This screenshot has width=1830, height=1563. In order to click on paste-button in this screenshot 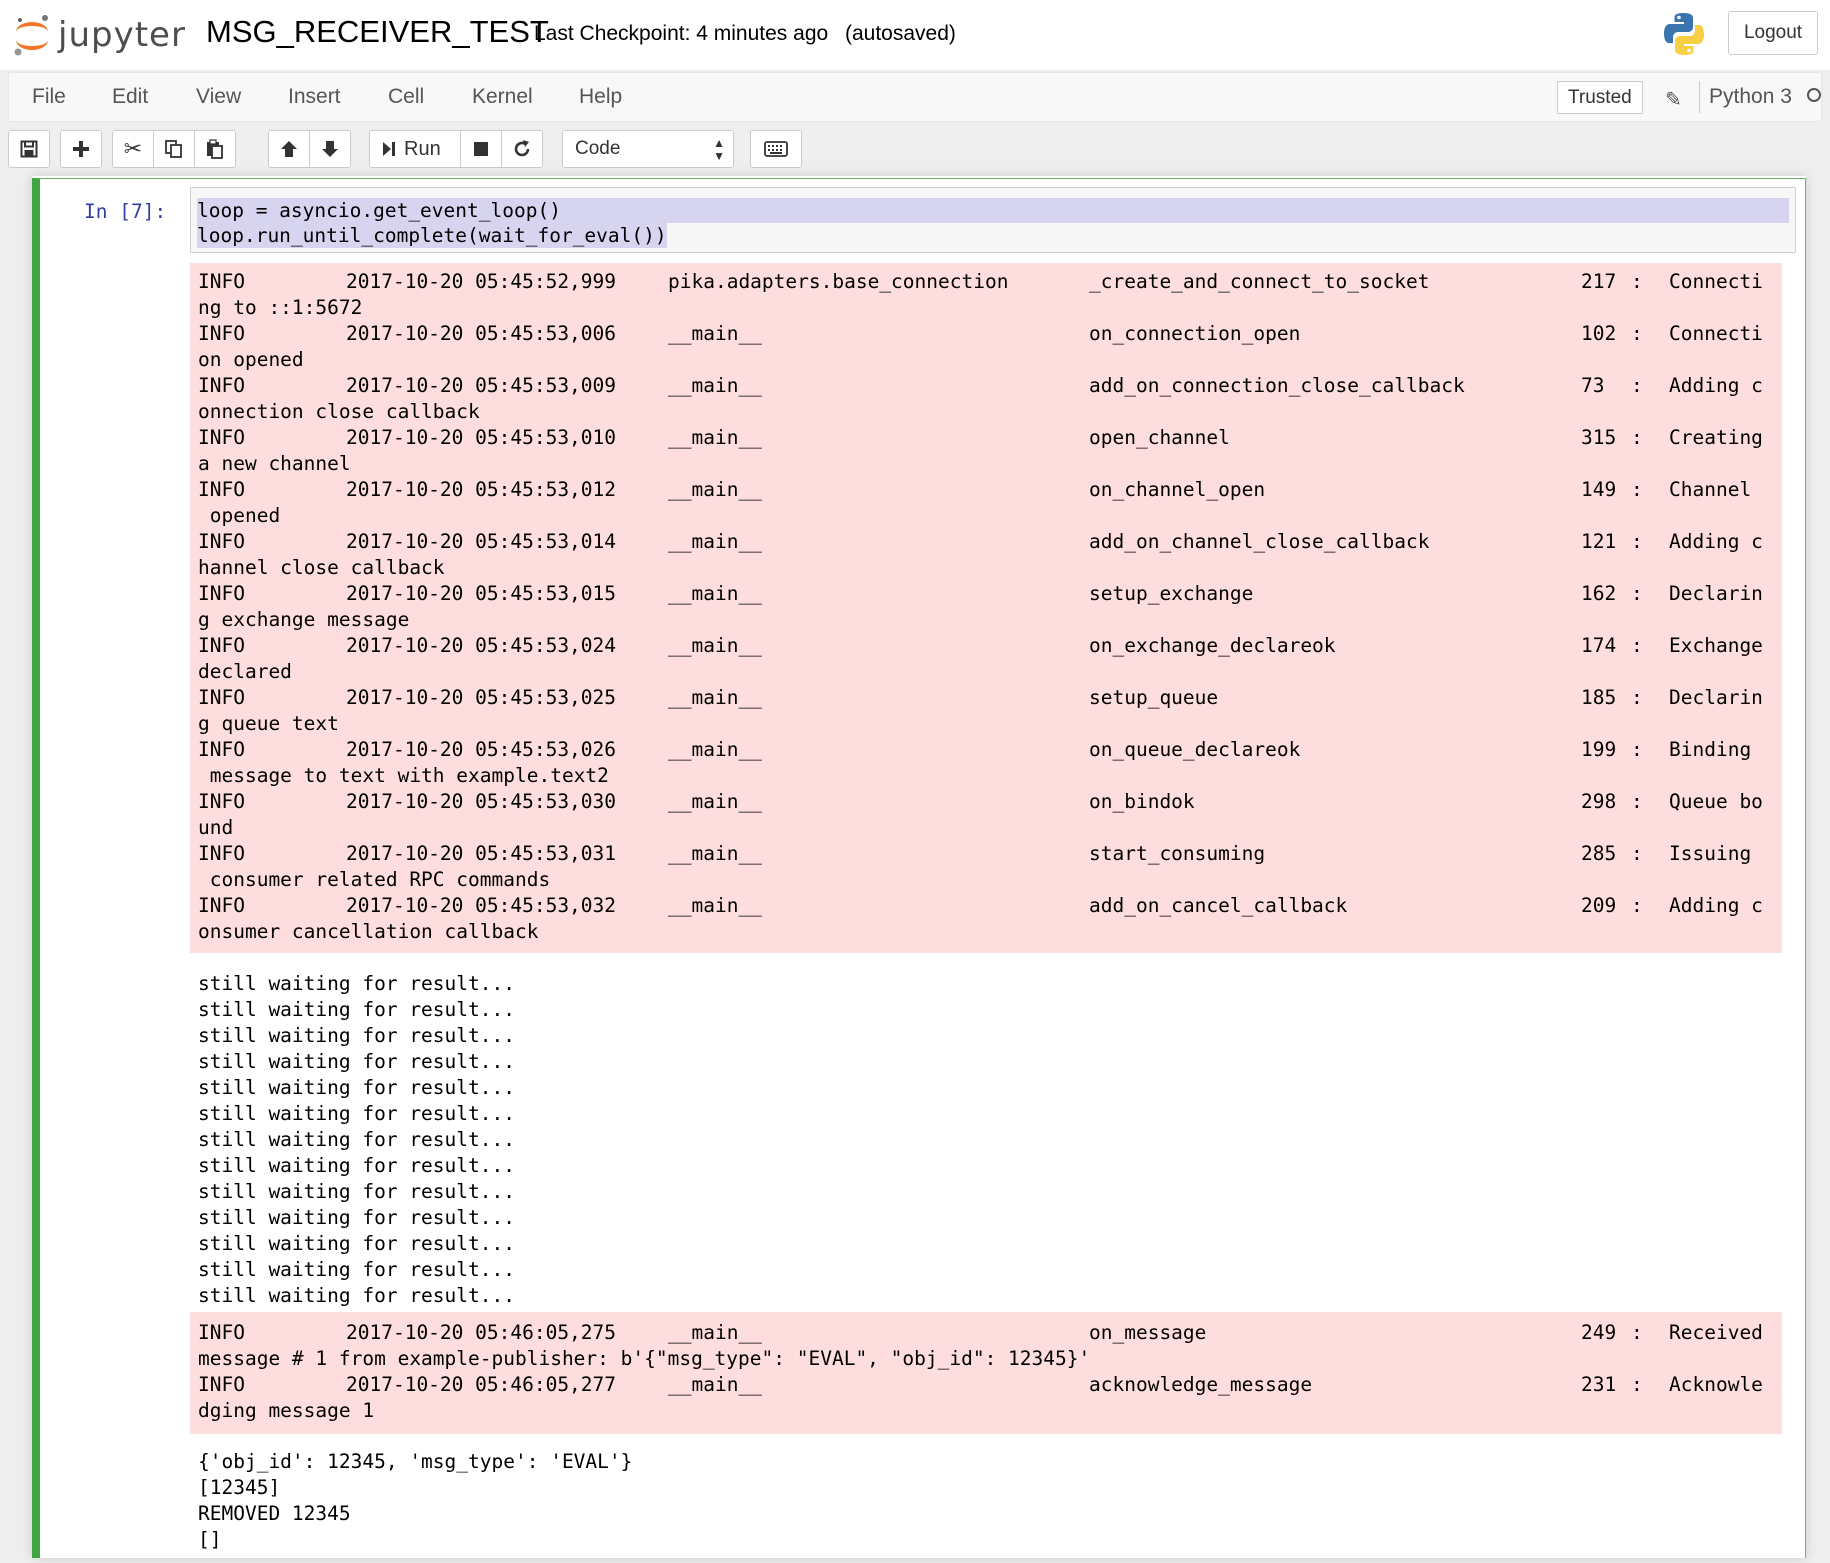, I will do `click(215, 149)`.